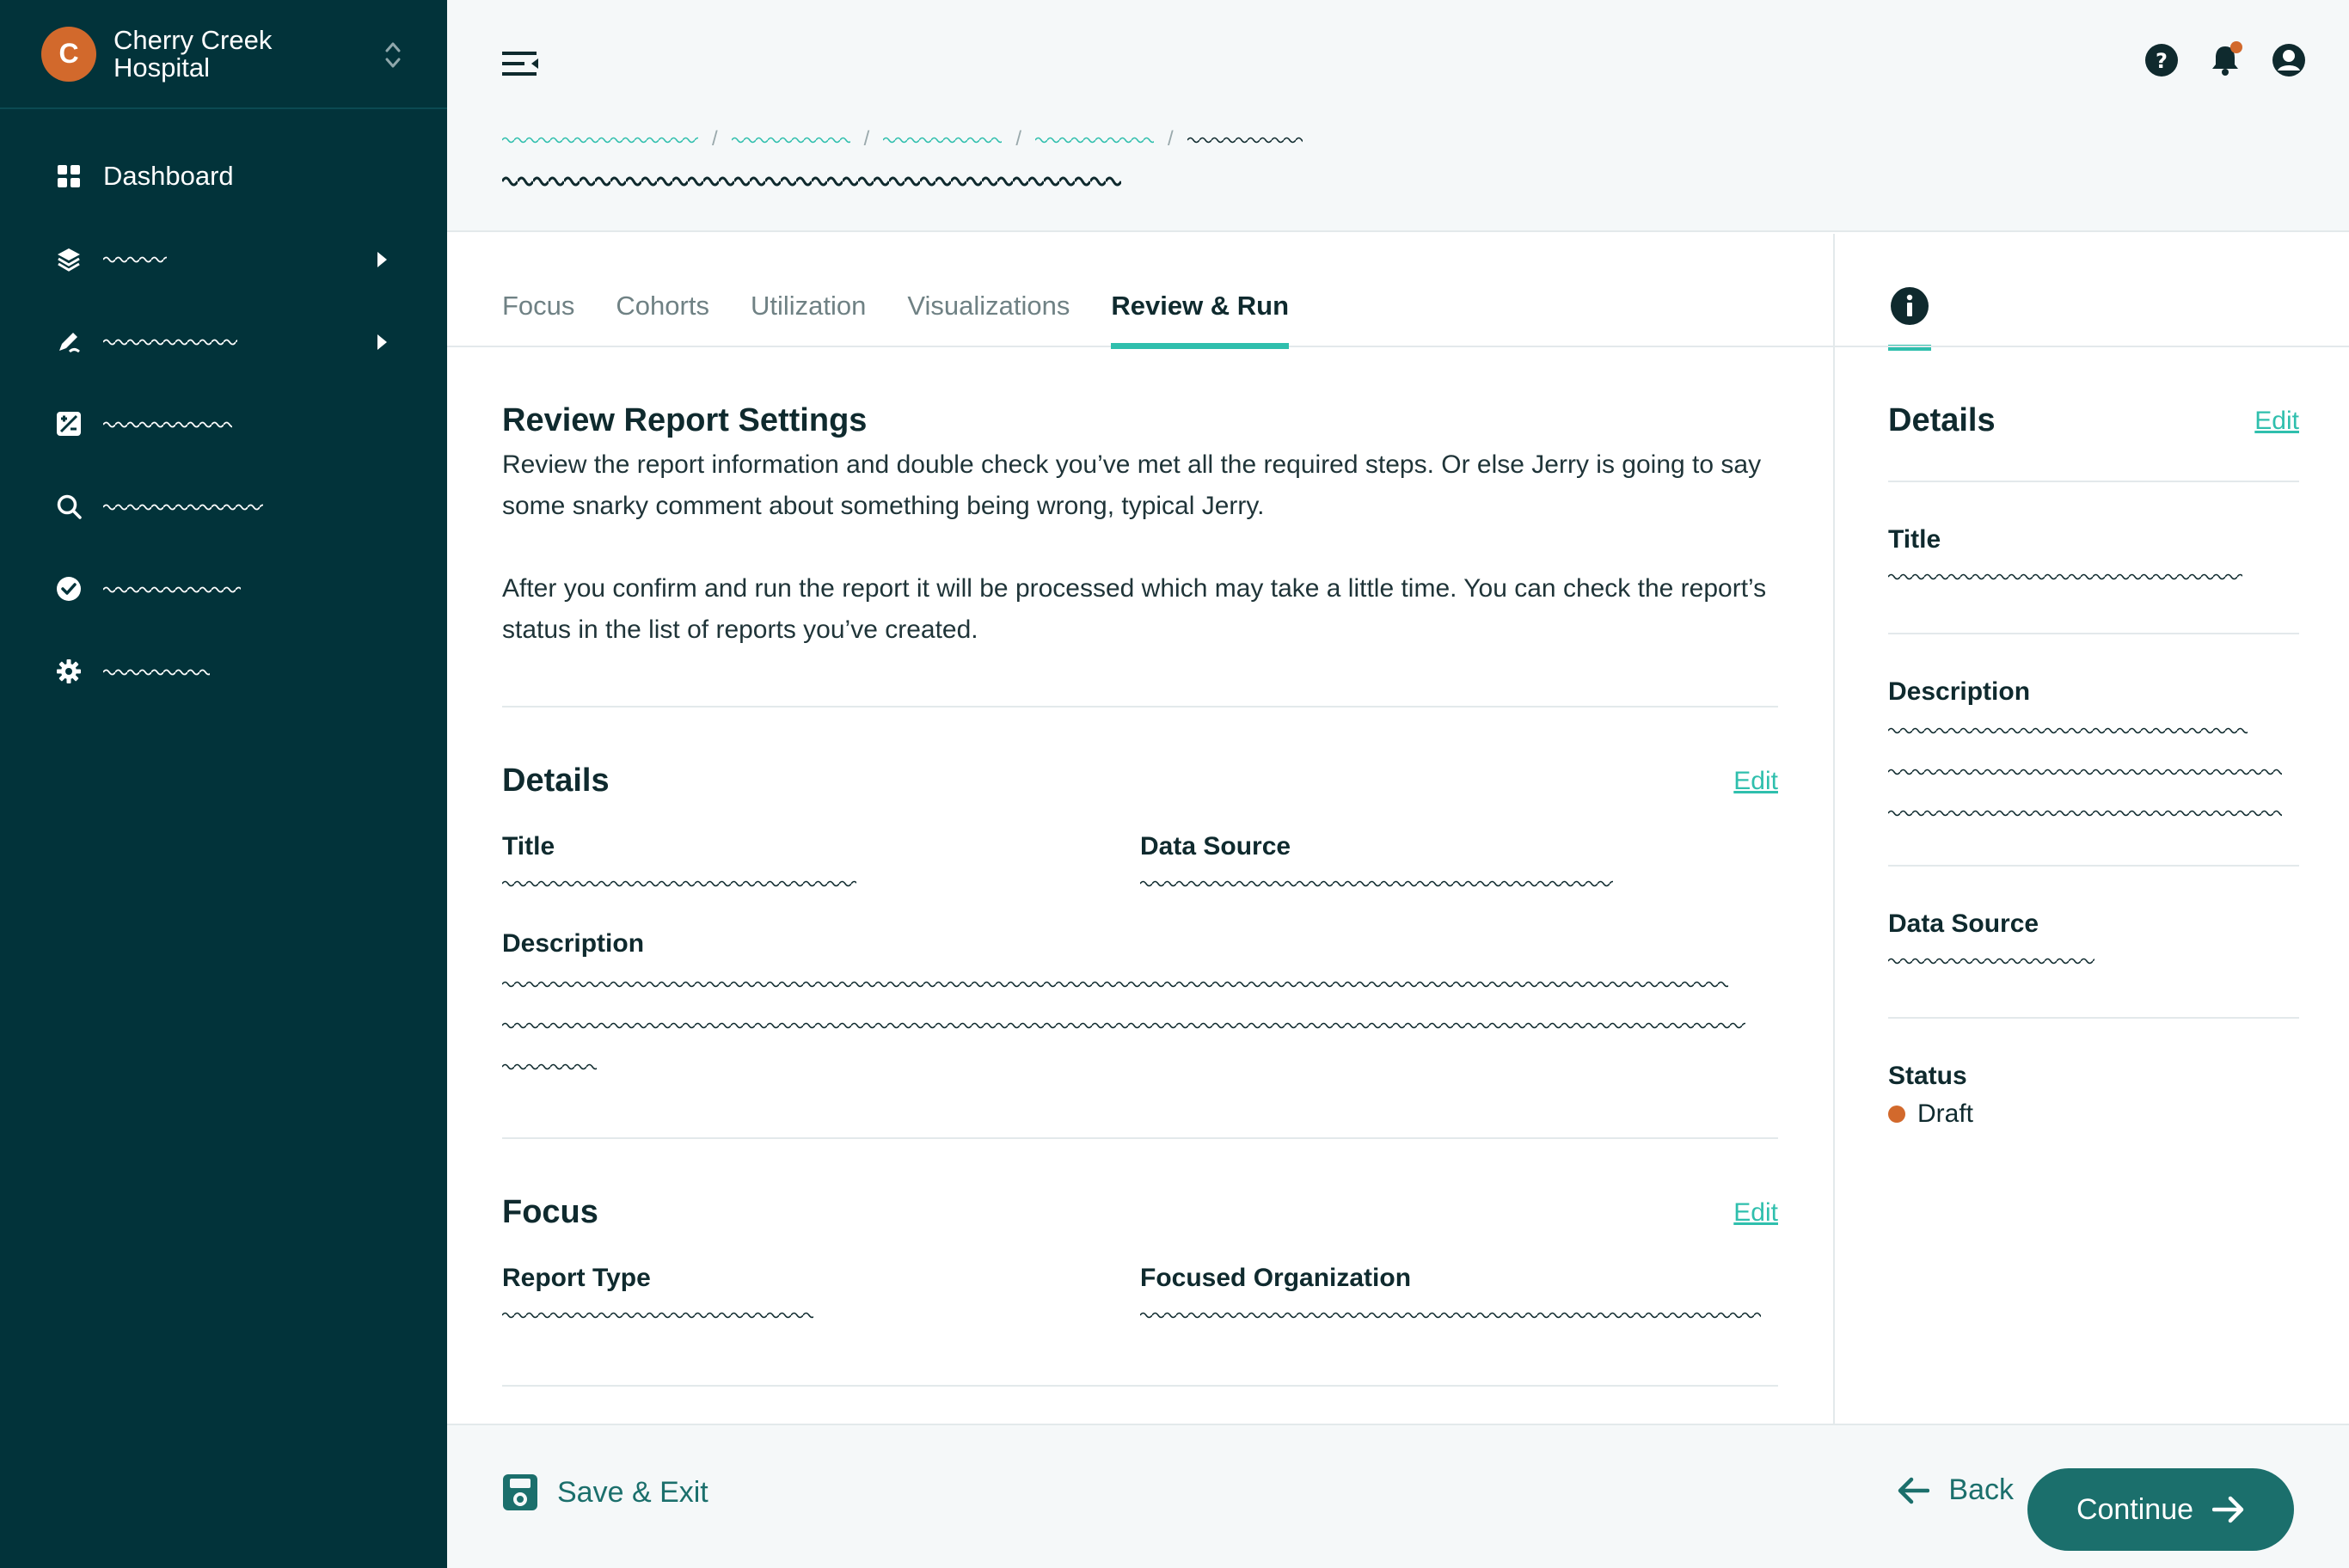 Image resolution: width=2349 pixels, height=1568 pixels. Describe the element at coordinates (1276, 1278) in the screenshot. I see `focus-organization-label: Focused Organization` at that location.